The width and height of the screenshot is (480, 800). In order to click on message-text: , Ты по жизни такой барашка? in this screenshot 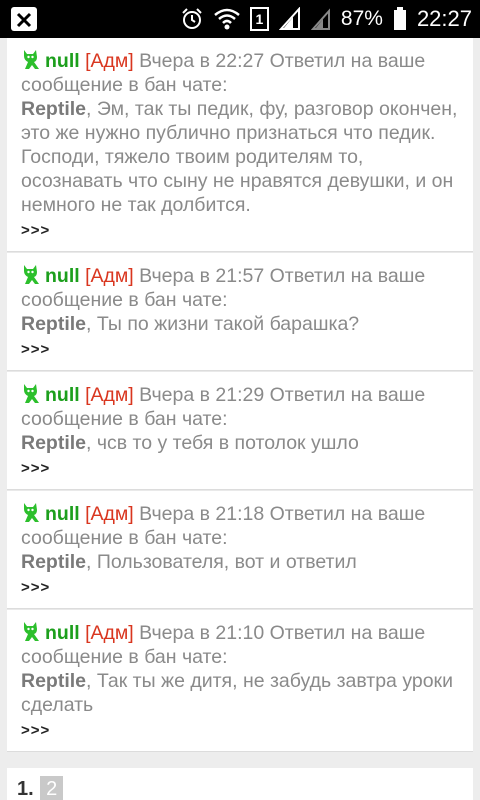, I will do `click(223, 324)`.